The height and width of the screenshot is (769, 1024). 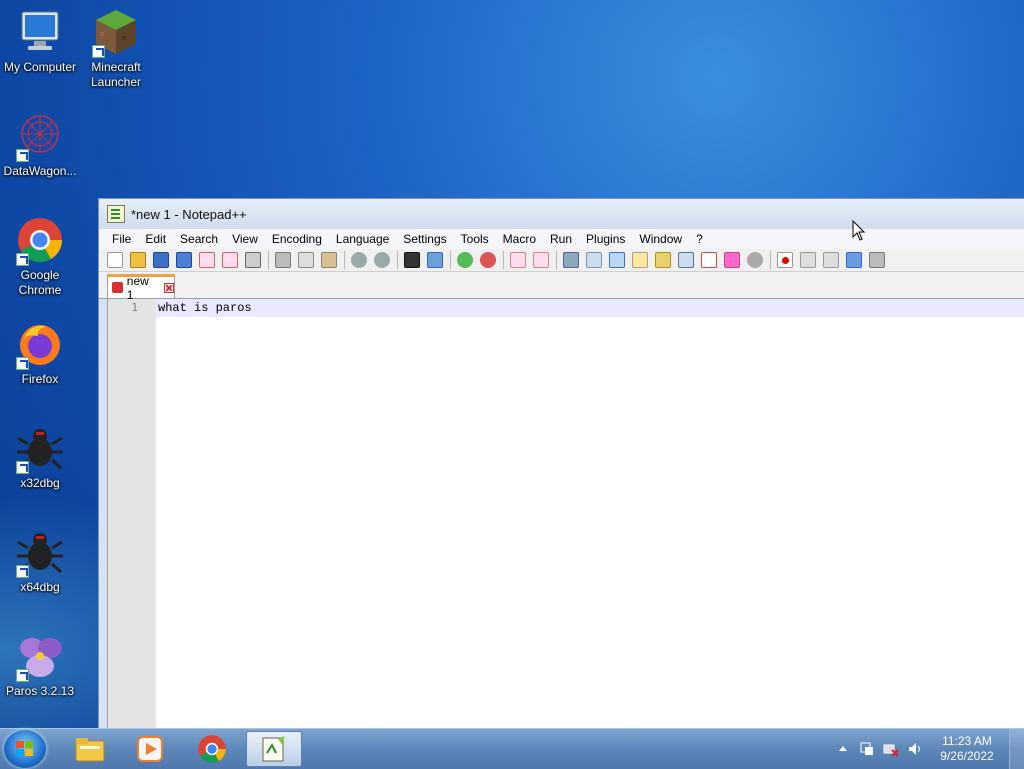 What do you see at coordinates (831, 260) in the screenshot?
I see `playback-macro-icon` at bounding box center [831, 260].